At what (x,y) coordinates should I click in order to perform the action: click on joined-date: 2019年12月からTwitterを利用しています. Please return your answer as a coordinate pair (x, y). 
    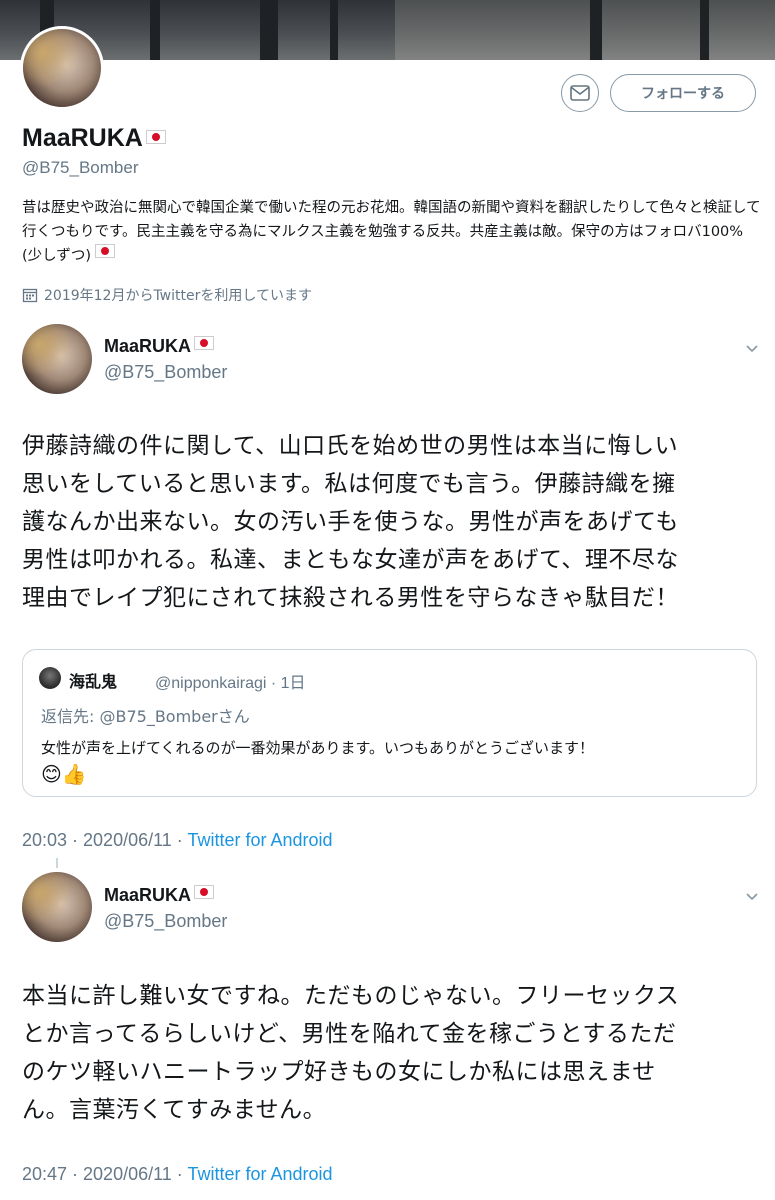
    Looking at the image, I should click on (167, 295).